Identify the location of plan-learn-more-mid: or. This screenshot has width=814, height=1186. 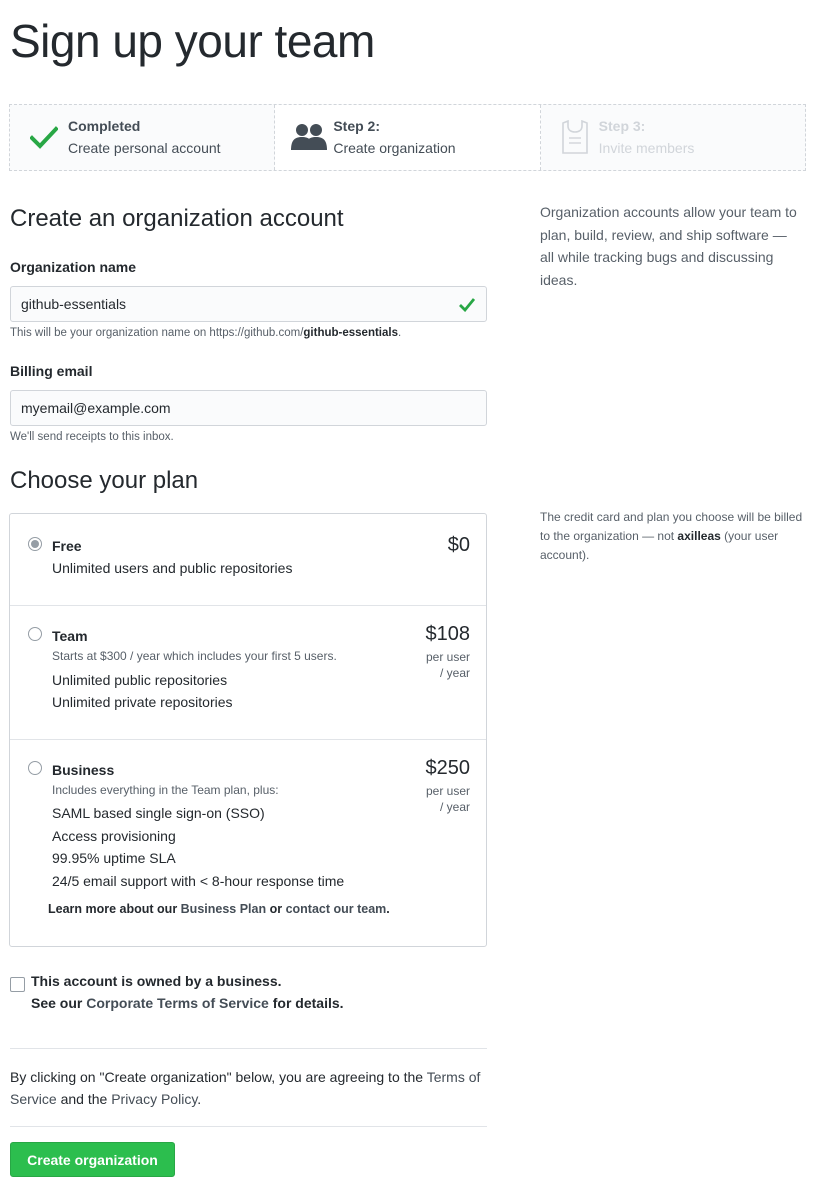
(276, 909).